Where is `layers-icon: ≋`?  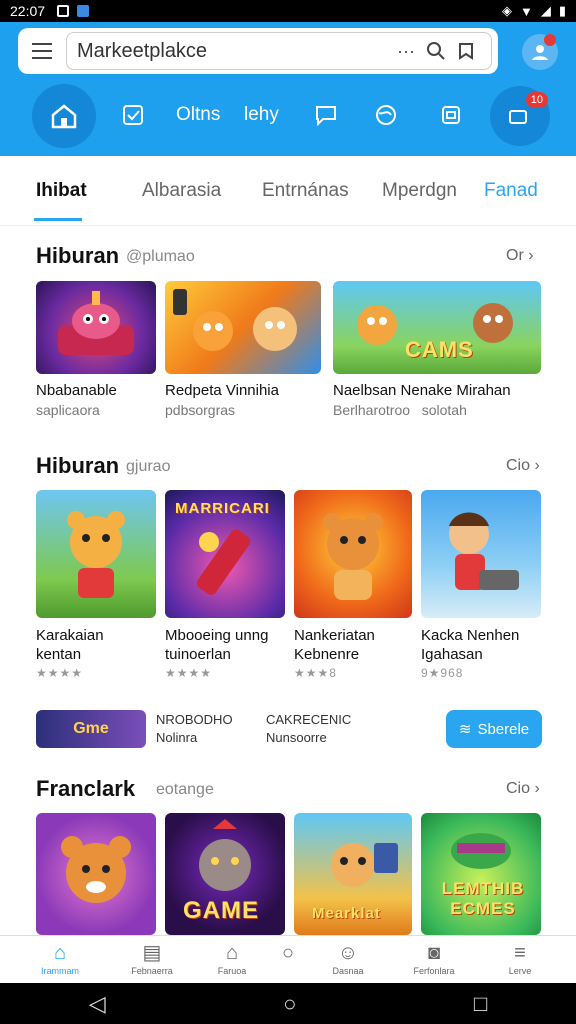 layers-icon: ≋ is located at coordinates (465, 729).